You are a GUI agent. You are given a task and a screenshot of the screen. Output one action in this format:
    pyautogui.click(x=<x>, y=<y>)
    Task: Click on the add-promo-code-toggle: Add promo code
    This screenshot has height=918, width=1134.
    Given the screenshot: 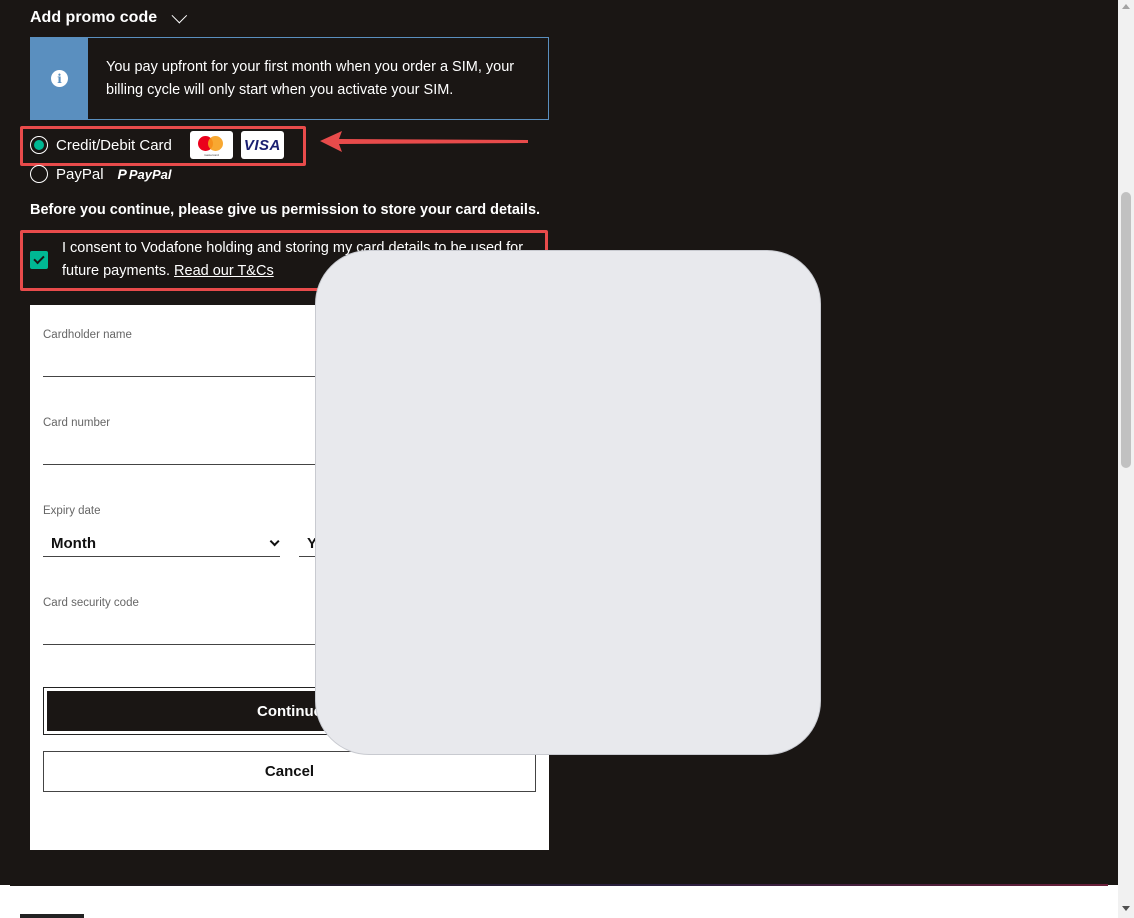 What is the action you would take?
    pyautogui.click(x=109, y=18)
    